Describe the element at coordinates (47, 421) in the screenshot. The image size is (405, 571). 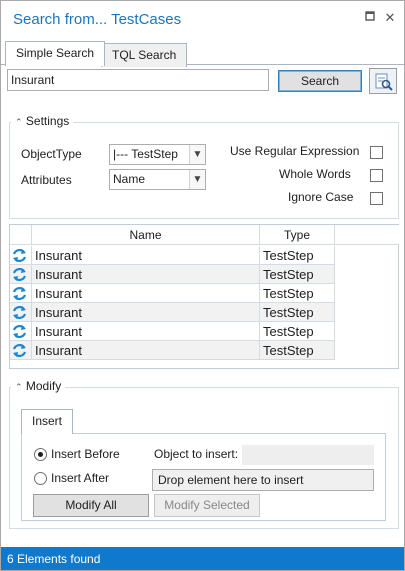
I see `tab-insert: Insert` at that location.